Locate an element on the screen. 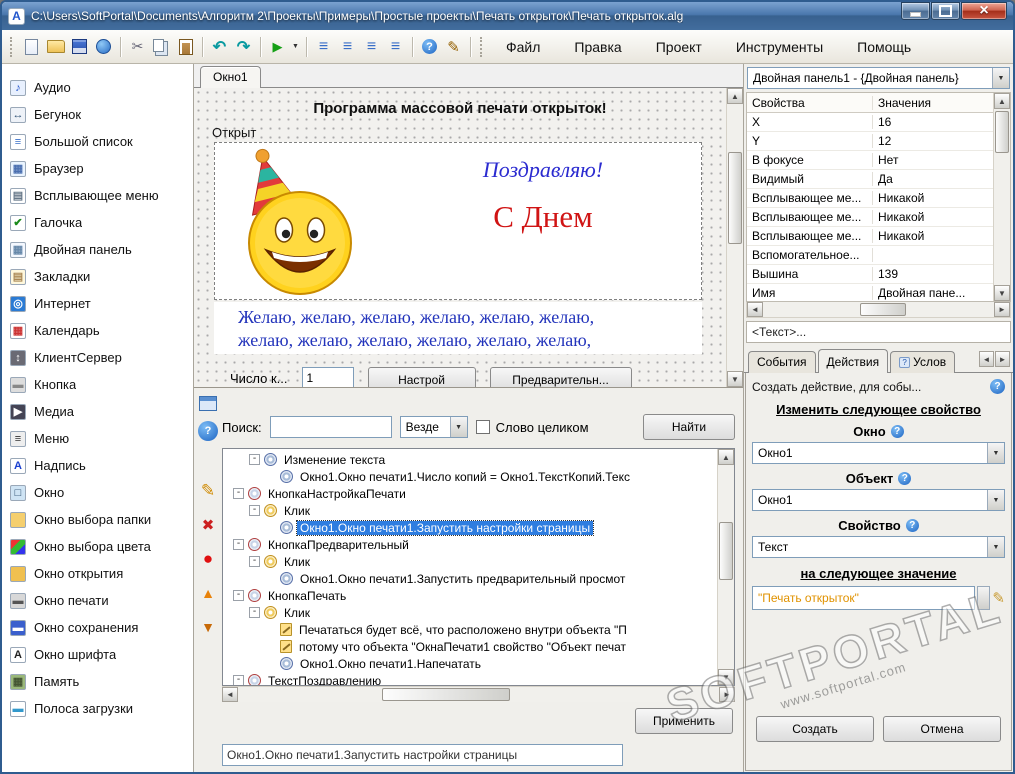  tree-horizontal-scrollbar: ◄ ► is located at coordinates (478, 694).